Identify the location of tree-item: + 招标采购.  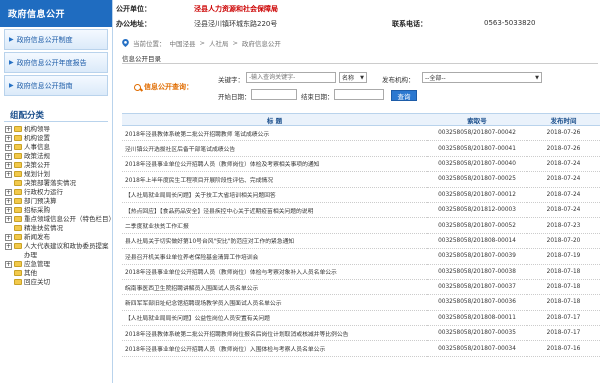
(58, 210).